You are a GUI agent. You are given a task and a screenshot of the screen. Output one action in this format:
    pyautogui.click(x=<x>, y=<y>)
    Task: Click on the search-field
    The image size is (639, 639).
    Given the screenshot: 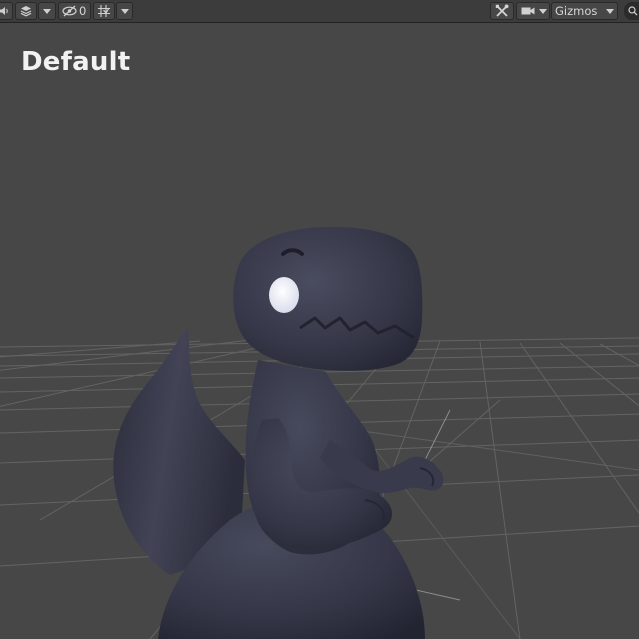 What is the action you would take?
    pyautogui.click(x=631, y=11)
    